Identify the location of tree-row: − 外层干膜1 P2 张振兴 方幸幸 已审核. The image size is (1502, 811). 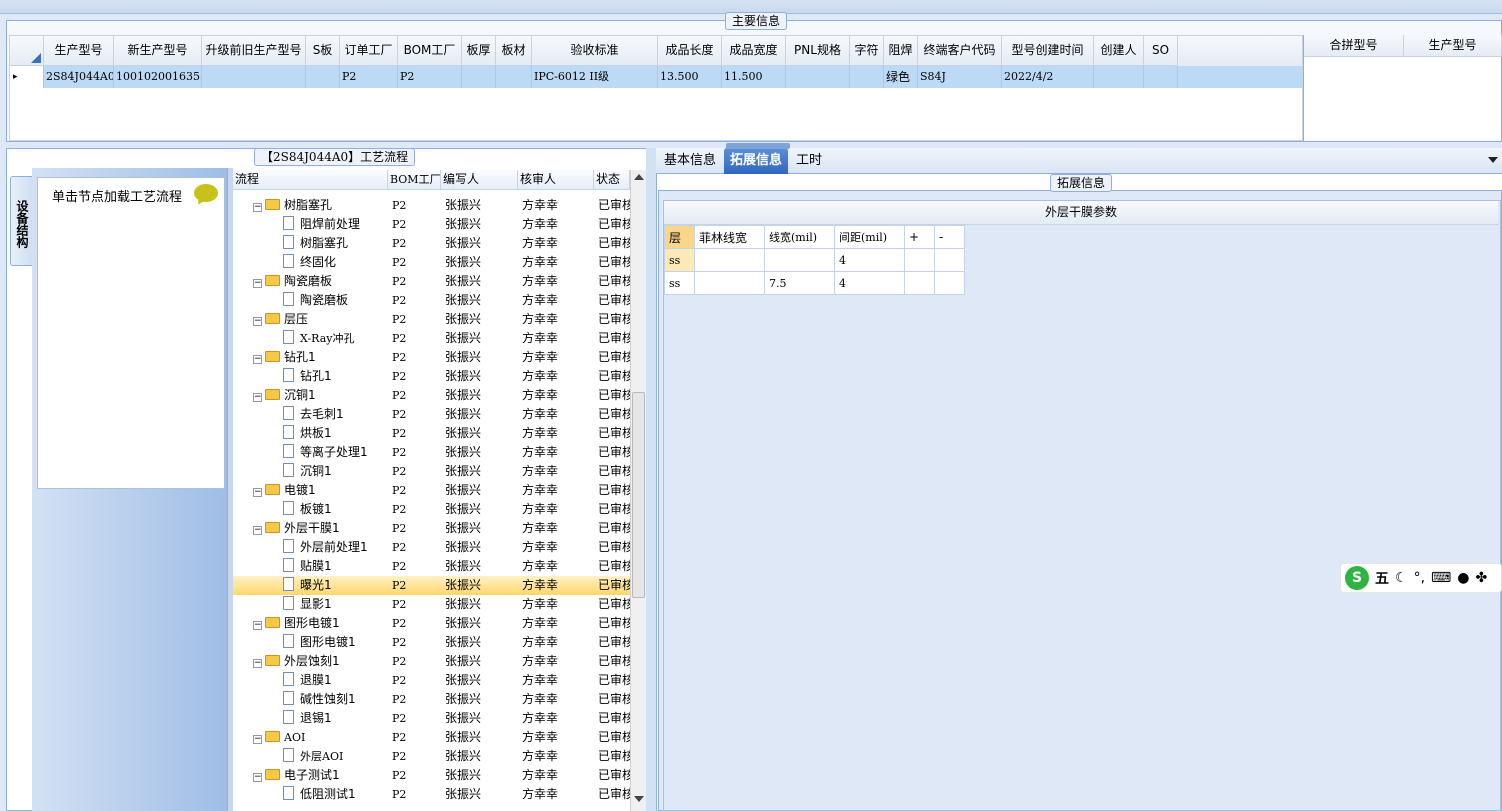
(431, 528).